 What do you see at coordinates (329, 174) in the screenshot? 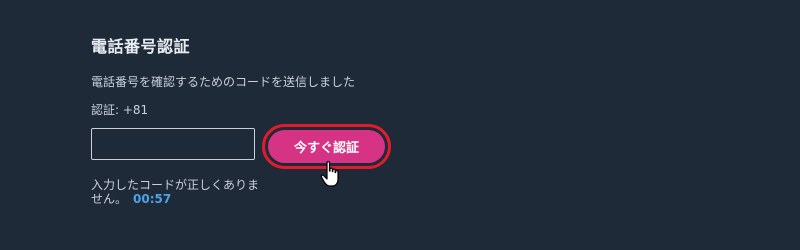
I see `hand-pointer-icon` at bounding box center [329, 174].